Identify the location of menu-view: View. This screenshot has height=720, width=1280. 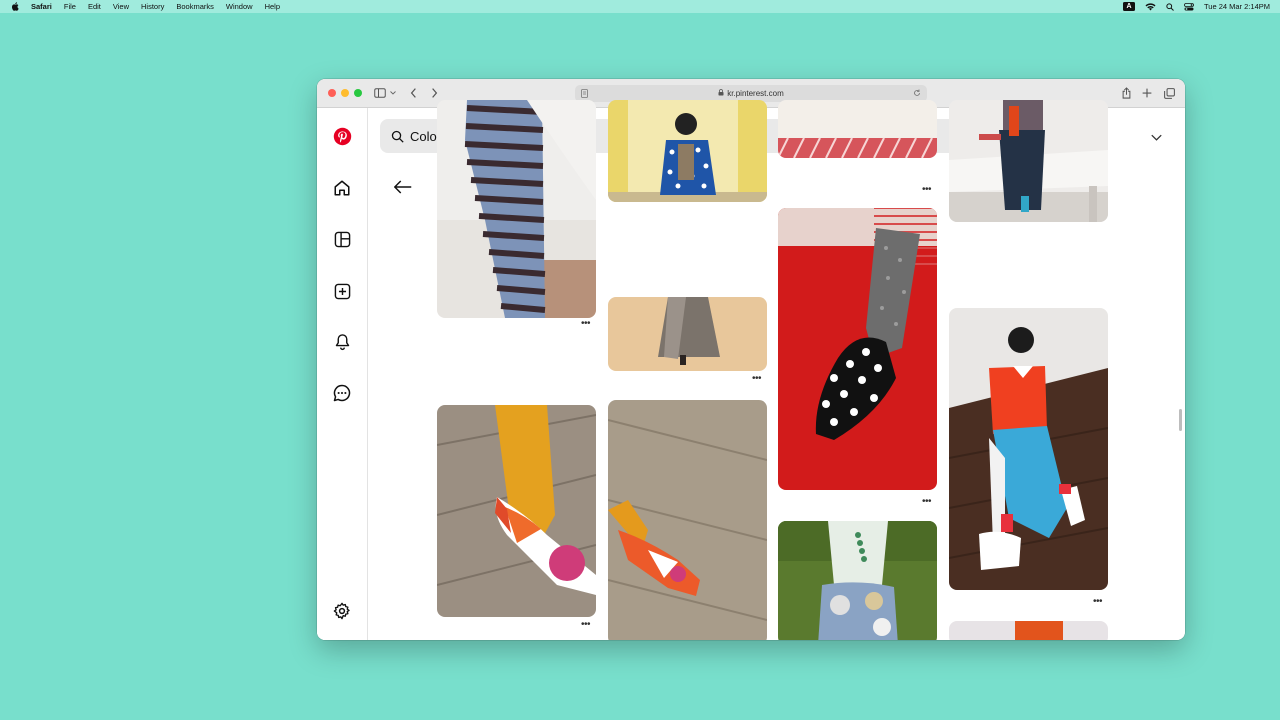
(121, 6).